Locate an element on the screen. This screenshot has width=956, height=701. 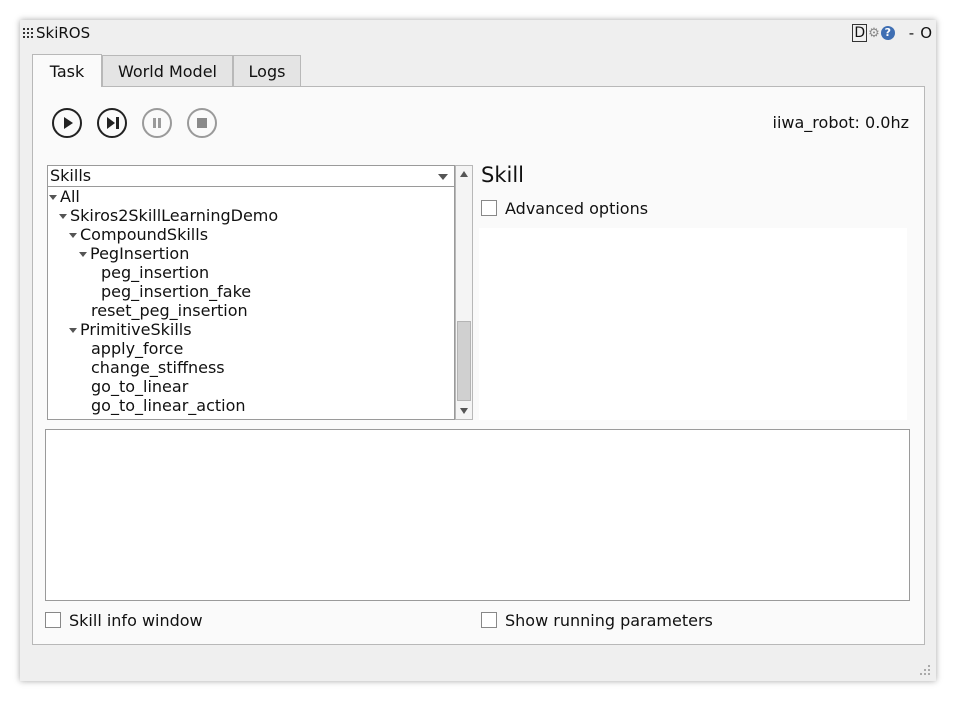
skill-info-window-checkbox is located at coordinates (53, 620).